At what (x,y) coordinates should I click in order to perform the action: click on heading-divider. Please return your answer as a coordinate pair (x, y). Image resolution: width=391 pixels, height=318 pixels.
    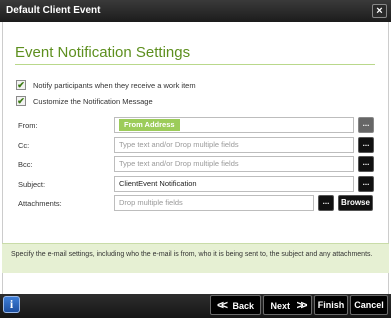
    Looking at the image, I should click on (195, 64).